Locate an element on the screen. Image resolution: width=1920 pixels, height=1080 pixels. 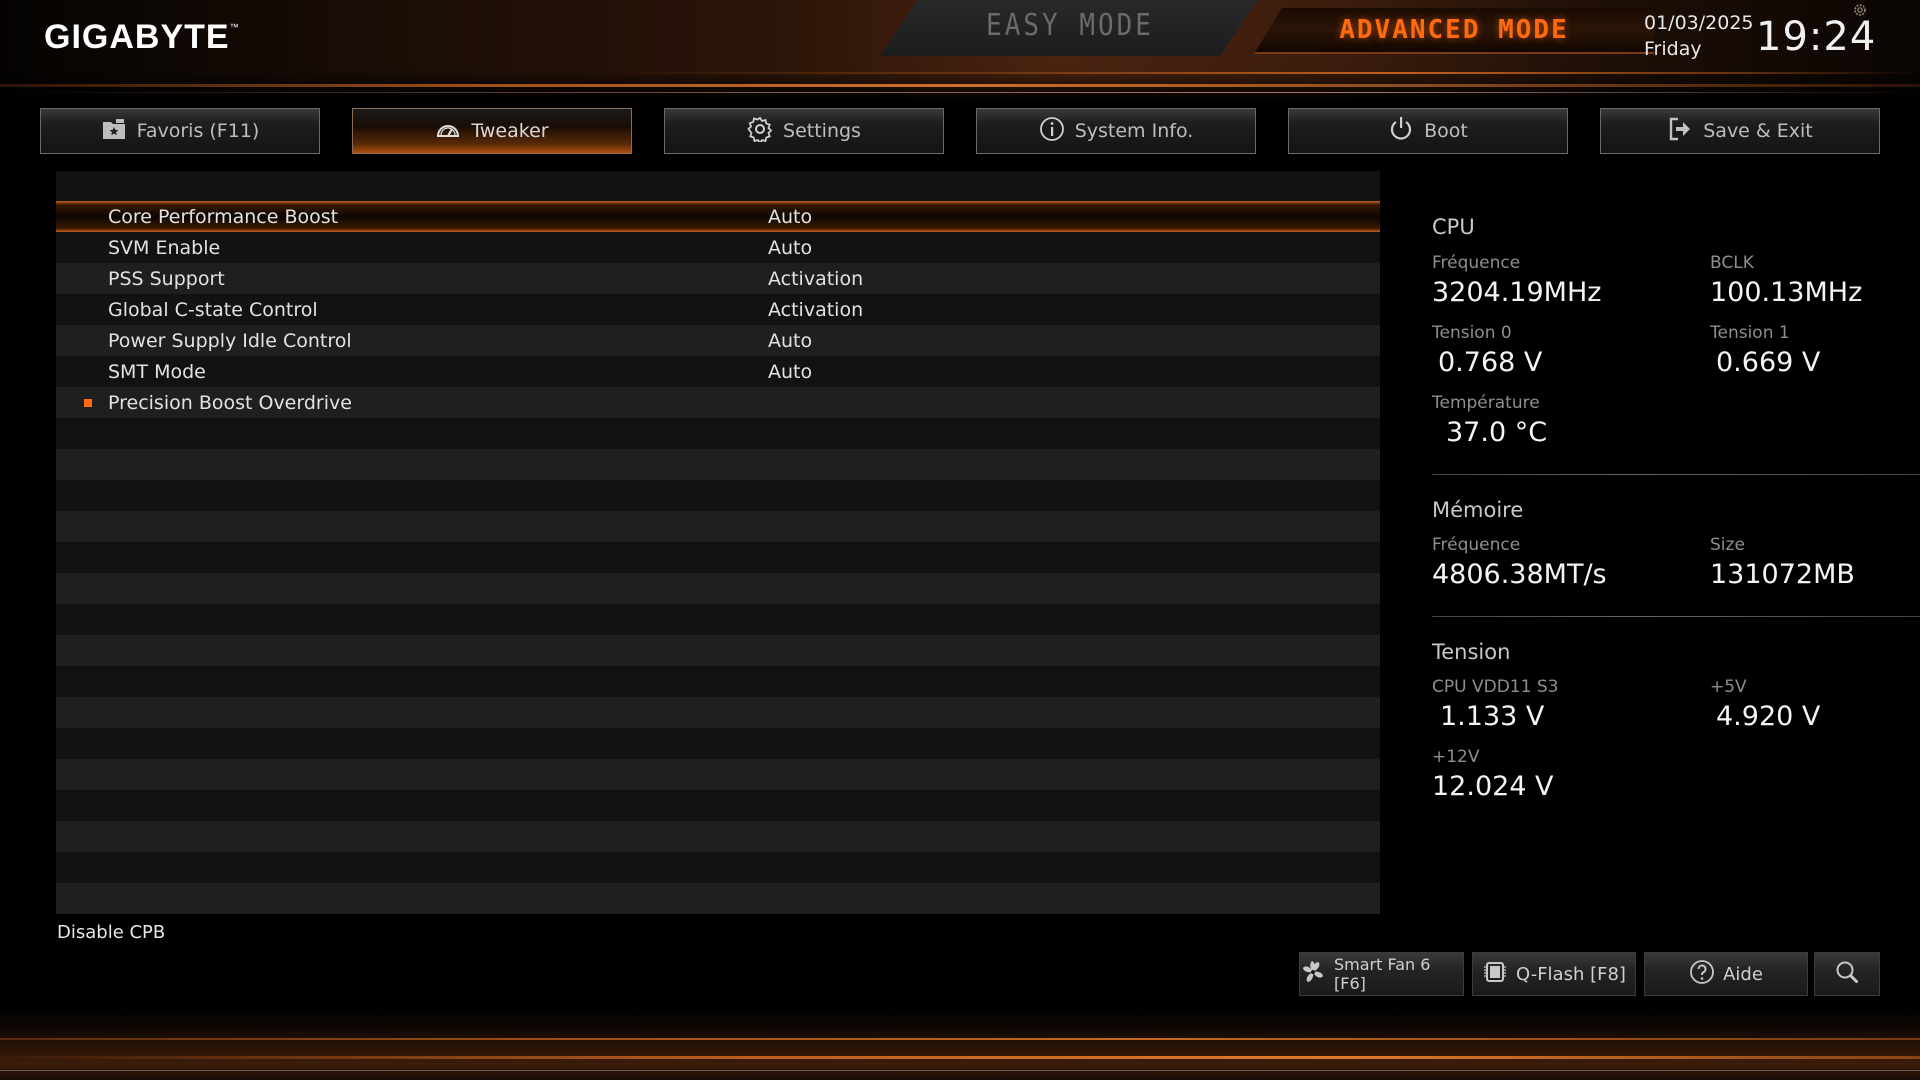
qflash-button: Q-Flash [F8] is located at coordinates (1554, 974).